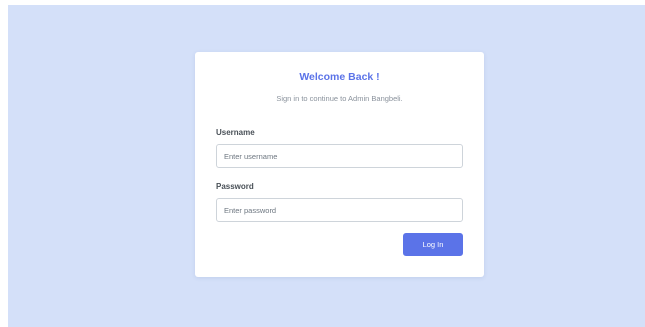 This screenshot has width=645, height=327. Describe the element at coordinates (433, 244) in the screenshot. I see `login-button: Log In` at that location.